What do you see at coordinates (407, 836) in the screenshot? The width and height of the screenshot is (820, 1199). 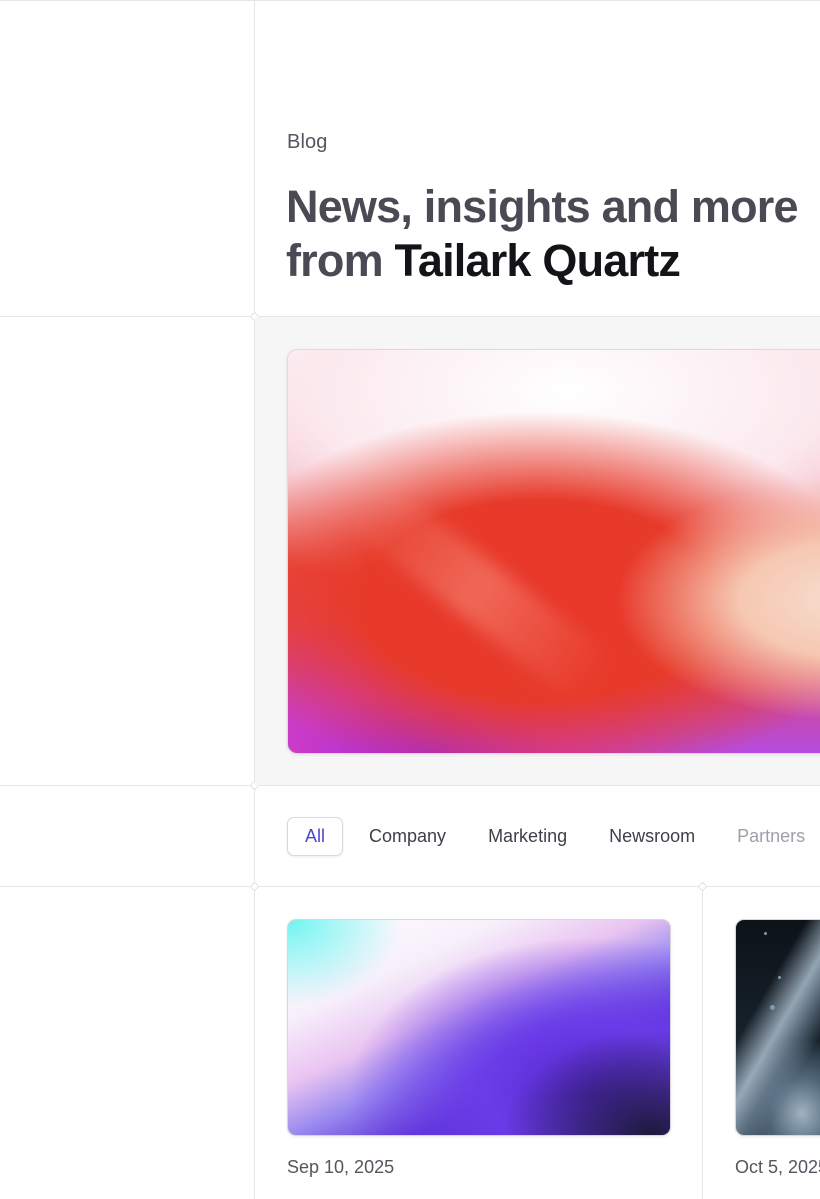 I see `tab-company: Company` at bounding box center [407, 836].